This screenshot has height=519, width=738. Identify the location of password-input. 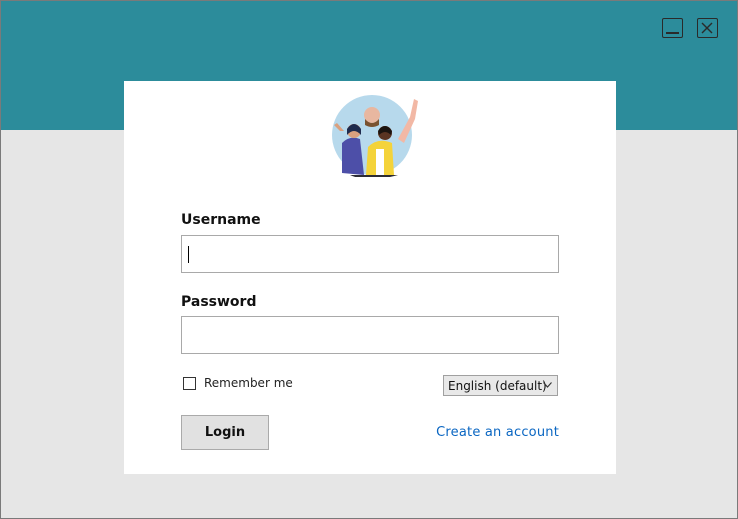
(370, 335).